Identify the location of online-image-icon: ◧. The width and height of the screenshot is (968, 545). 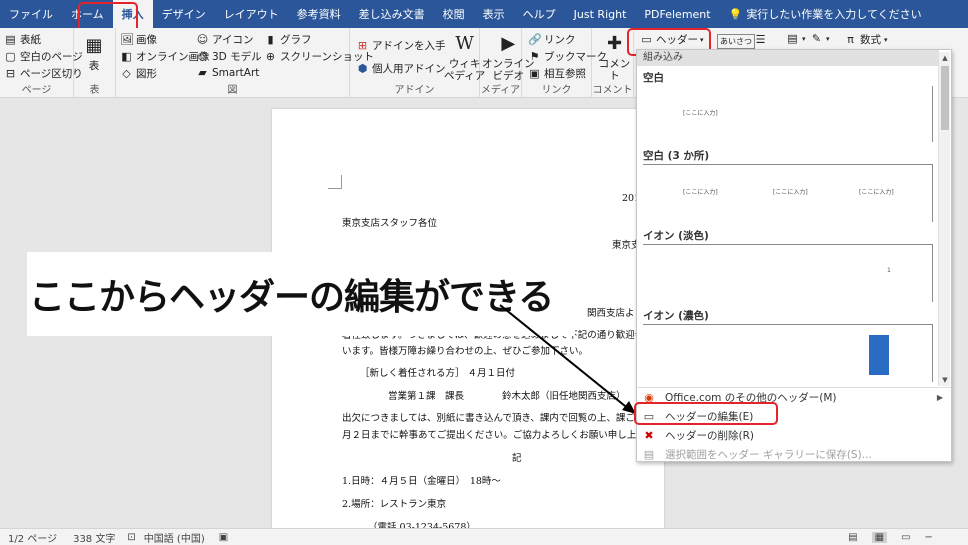
(126, 56).